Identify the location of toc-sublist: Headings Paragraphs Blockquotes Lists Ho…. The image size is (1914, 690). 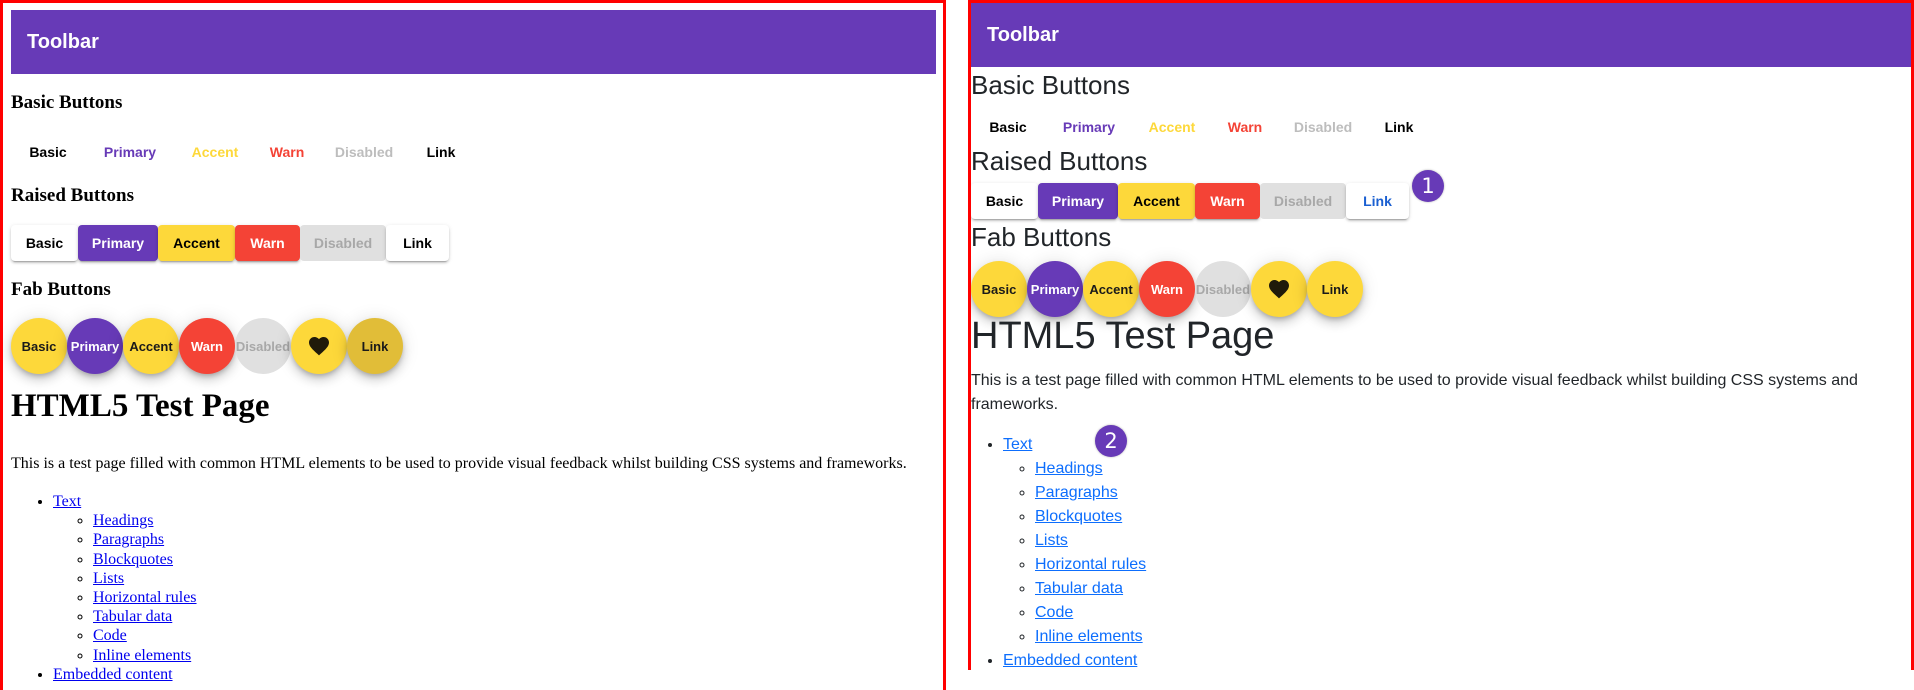
(1074, 553).